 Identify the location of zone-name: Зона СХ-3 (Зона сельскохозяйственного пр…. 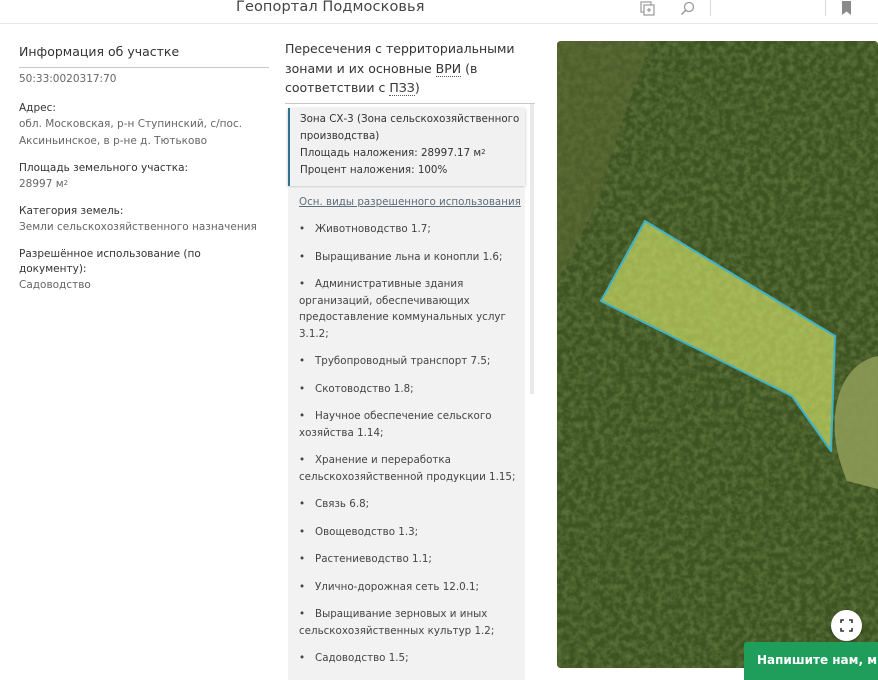
(410, 127).